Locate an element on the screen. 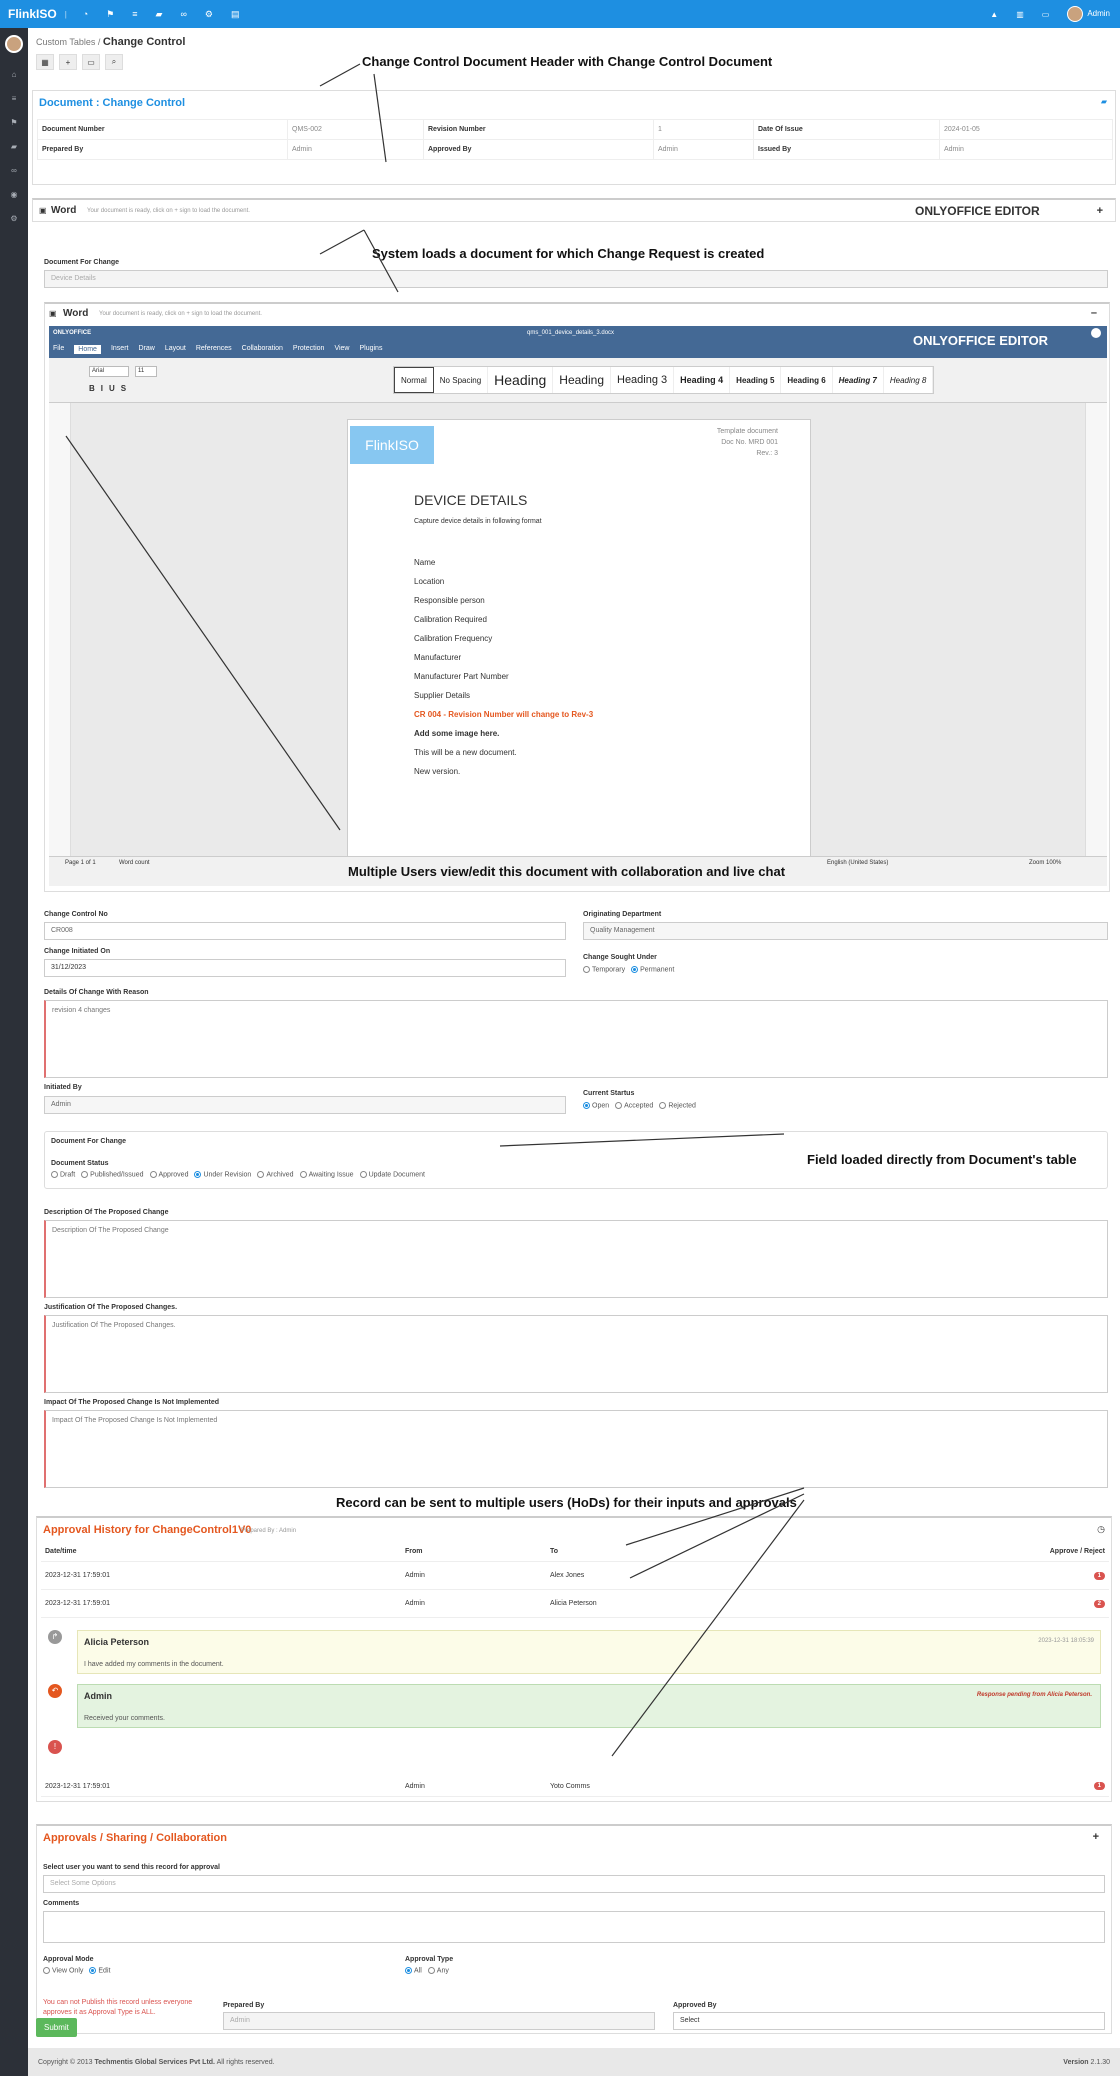 Image resolution: width=1120 pixels, height=2076 pixels. ds-published: Published/Issued is located at coordinates (112, 1174).